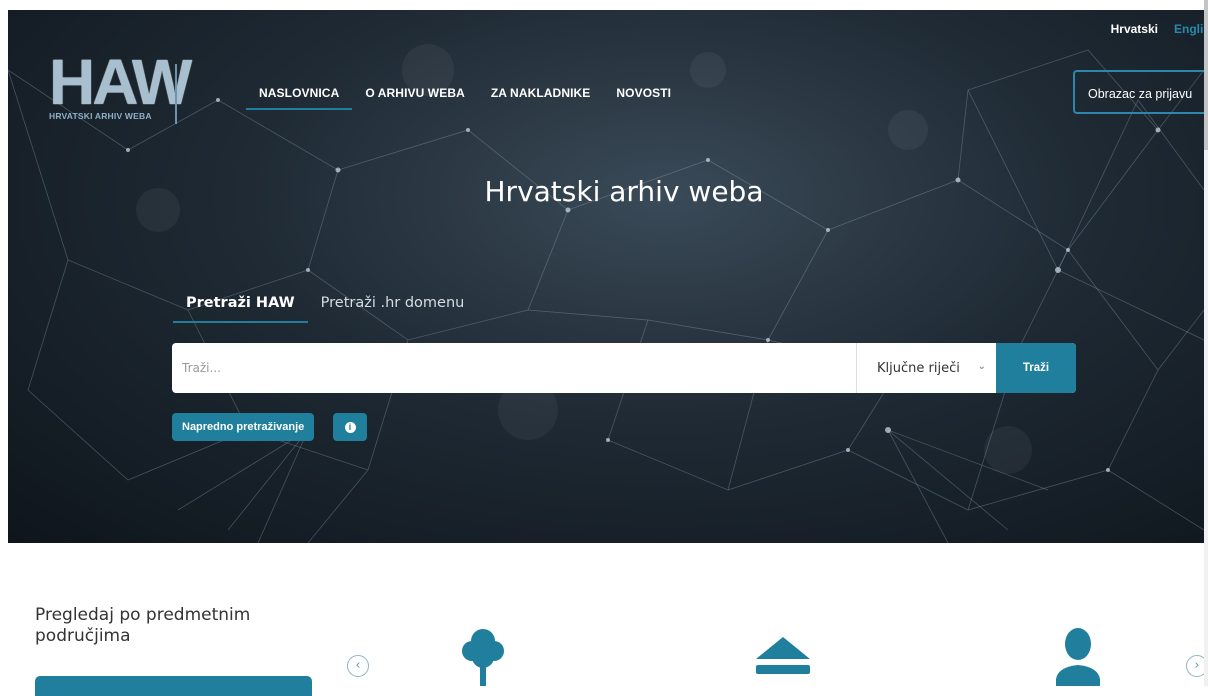  I want to click on page-title: Hrvatski arhiv weba, so click(624, 191).